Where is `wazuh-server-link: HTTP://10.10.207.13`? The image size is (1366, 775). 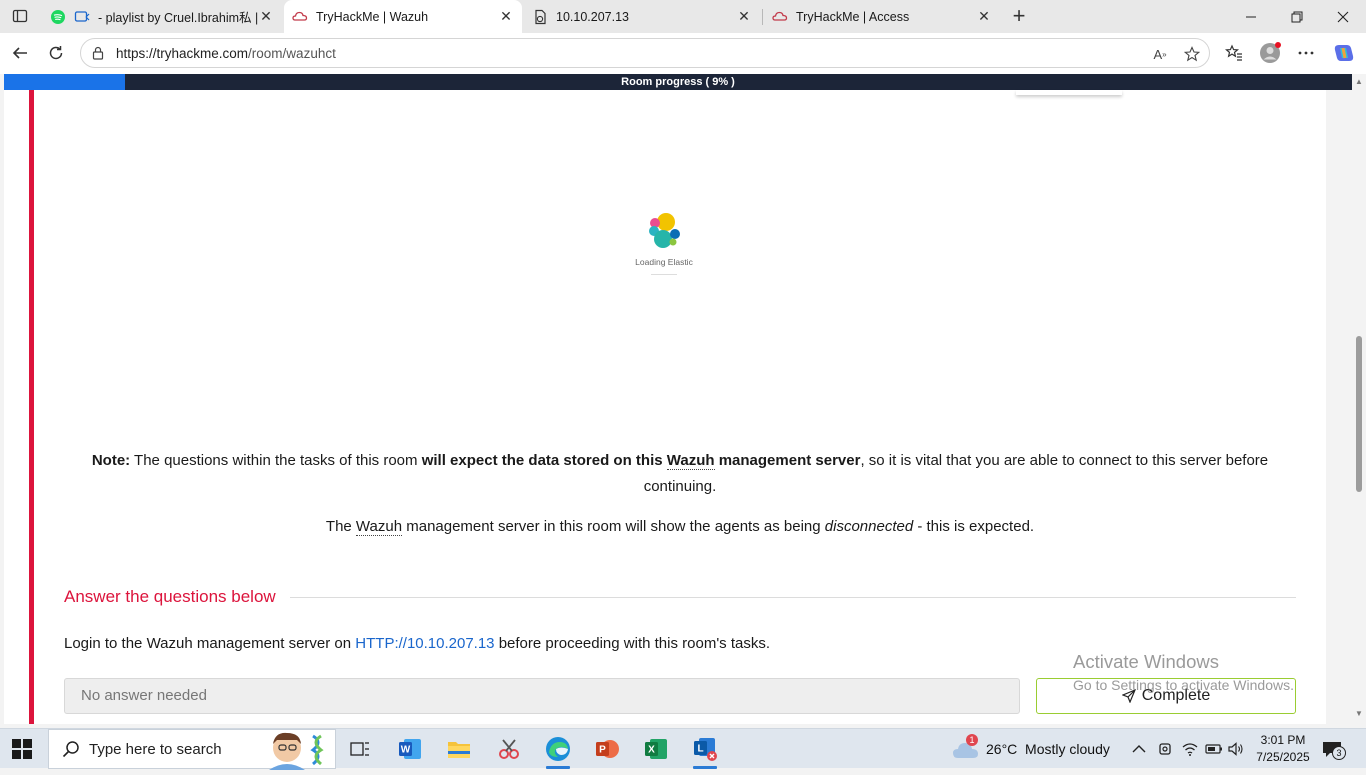
wazuh-server-link: HTTP://10.10.207.13 is located at coordinates (424, 643).